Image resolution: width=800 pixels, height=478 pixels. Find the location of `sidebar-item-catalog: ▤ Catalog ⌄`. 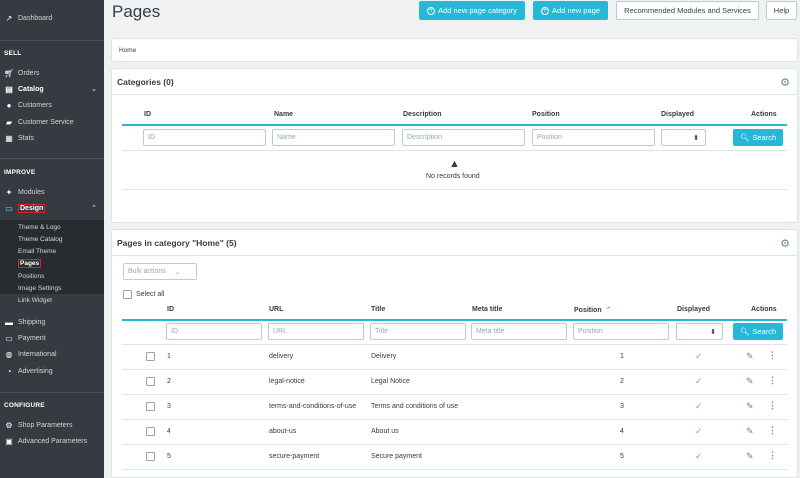

sidebar-item-catalog: ▤ Catalog ⌄ is located at coordinates (52, 89).